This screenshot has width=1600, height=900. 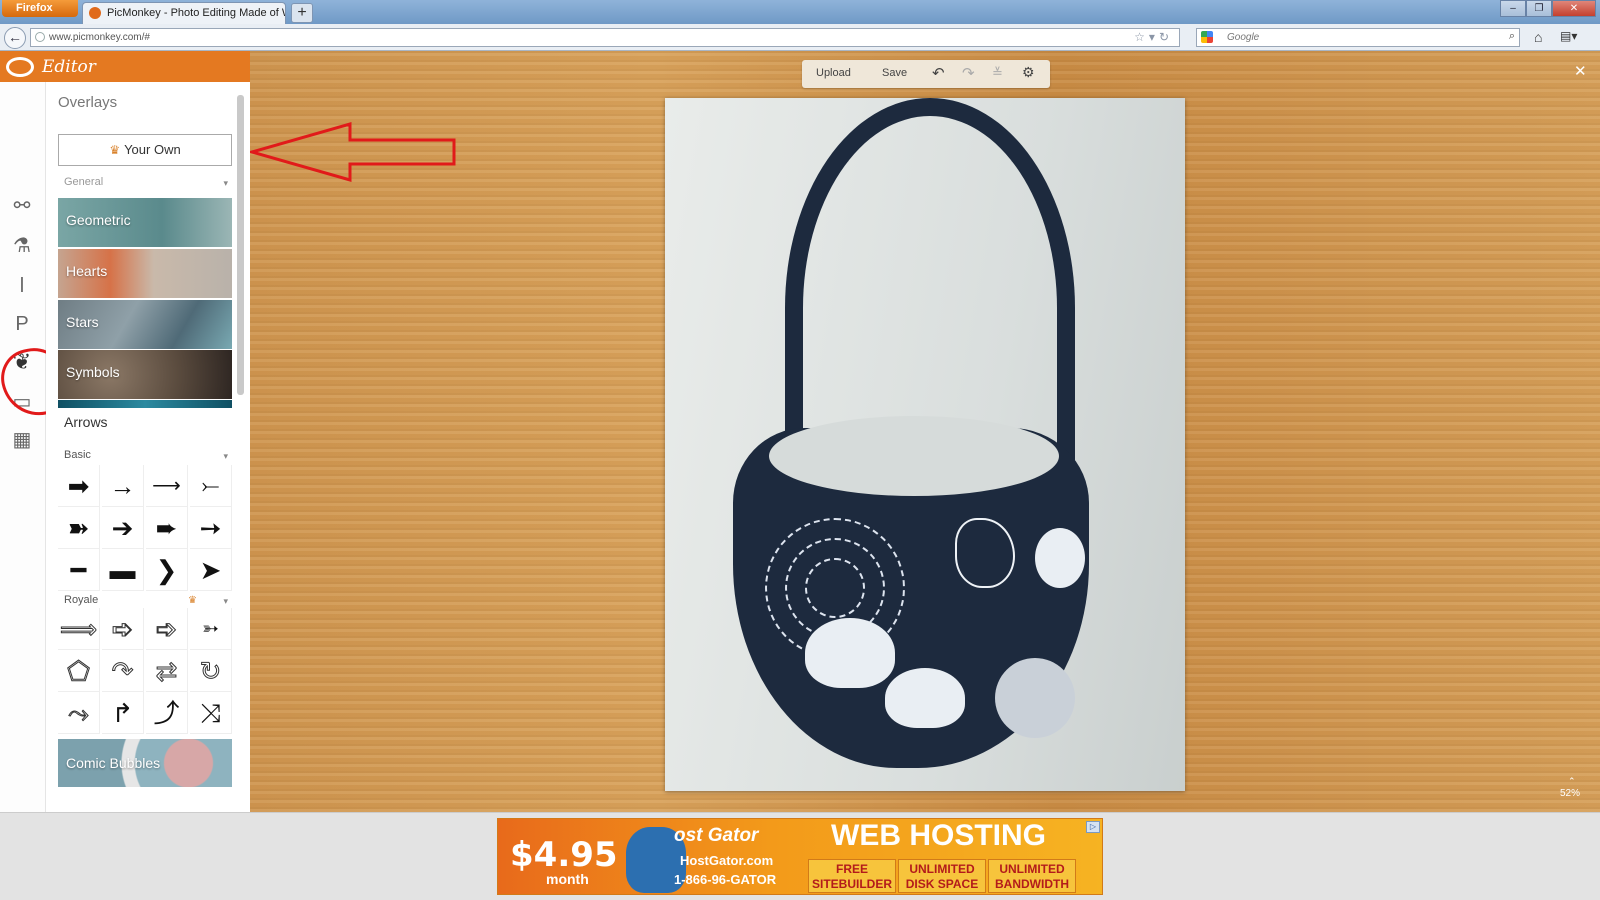 I want to click on arrow-item: ⟹, so click(x=79, y=629).